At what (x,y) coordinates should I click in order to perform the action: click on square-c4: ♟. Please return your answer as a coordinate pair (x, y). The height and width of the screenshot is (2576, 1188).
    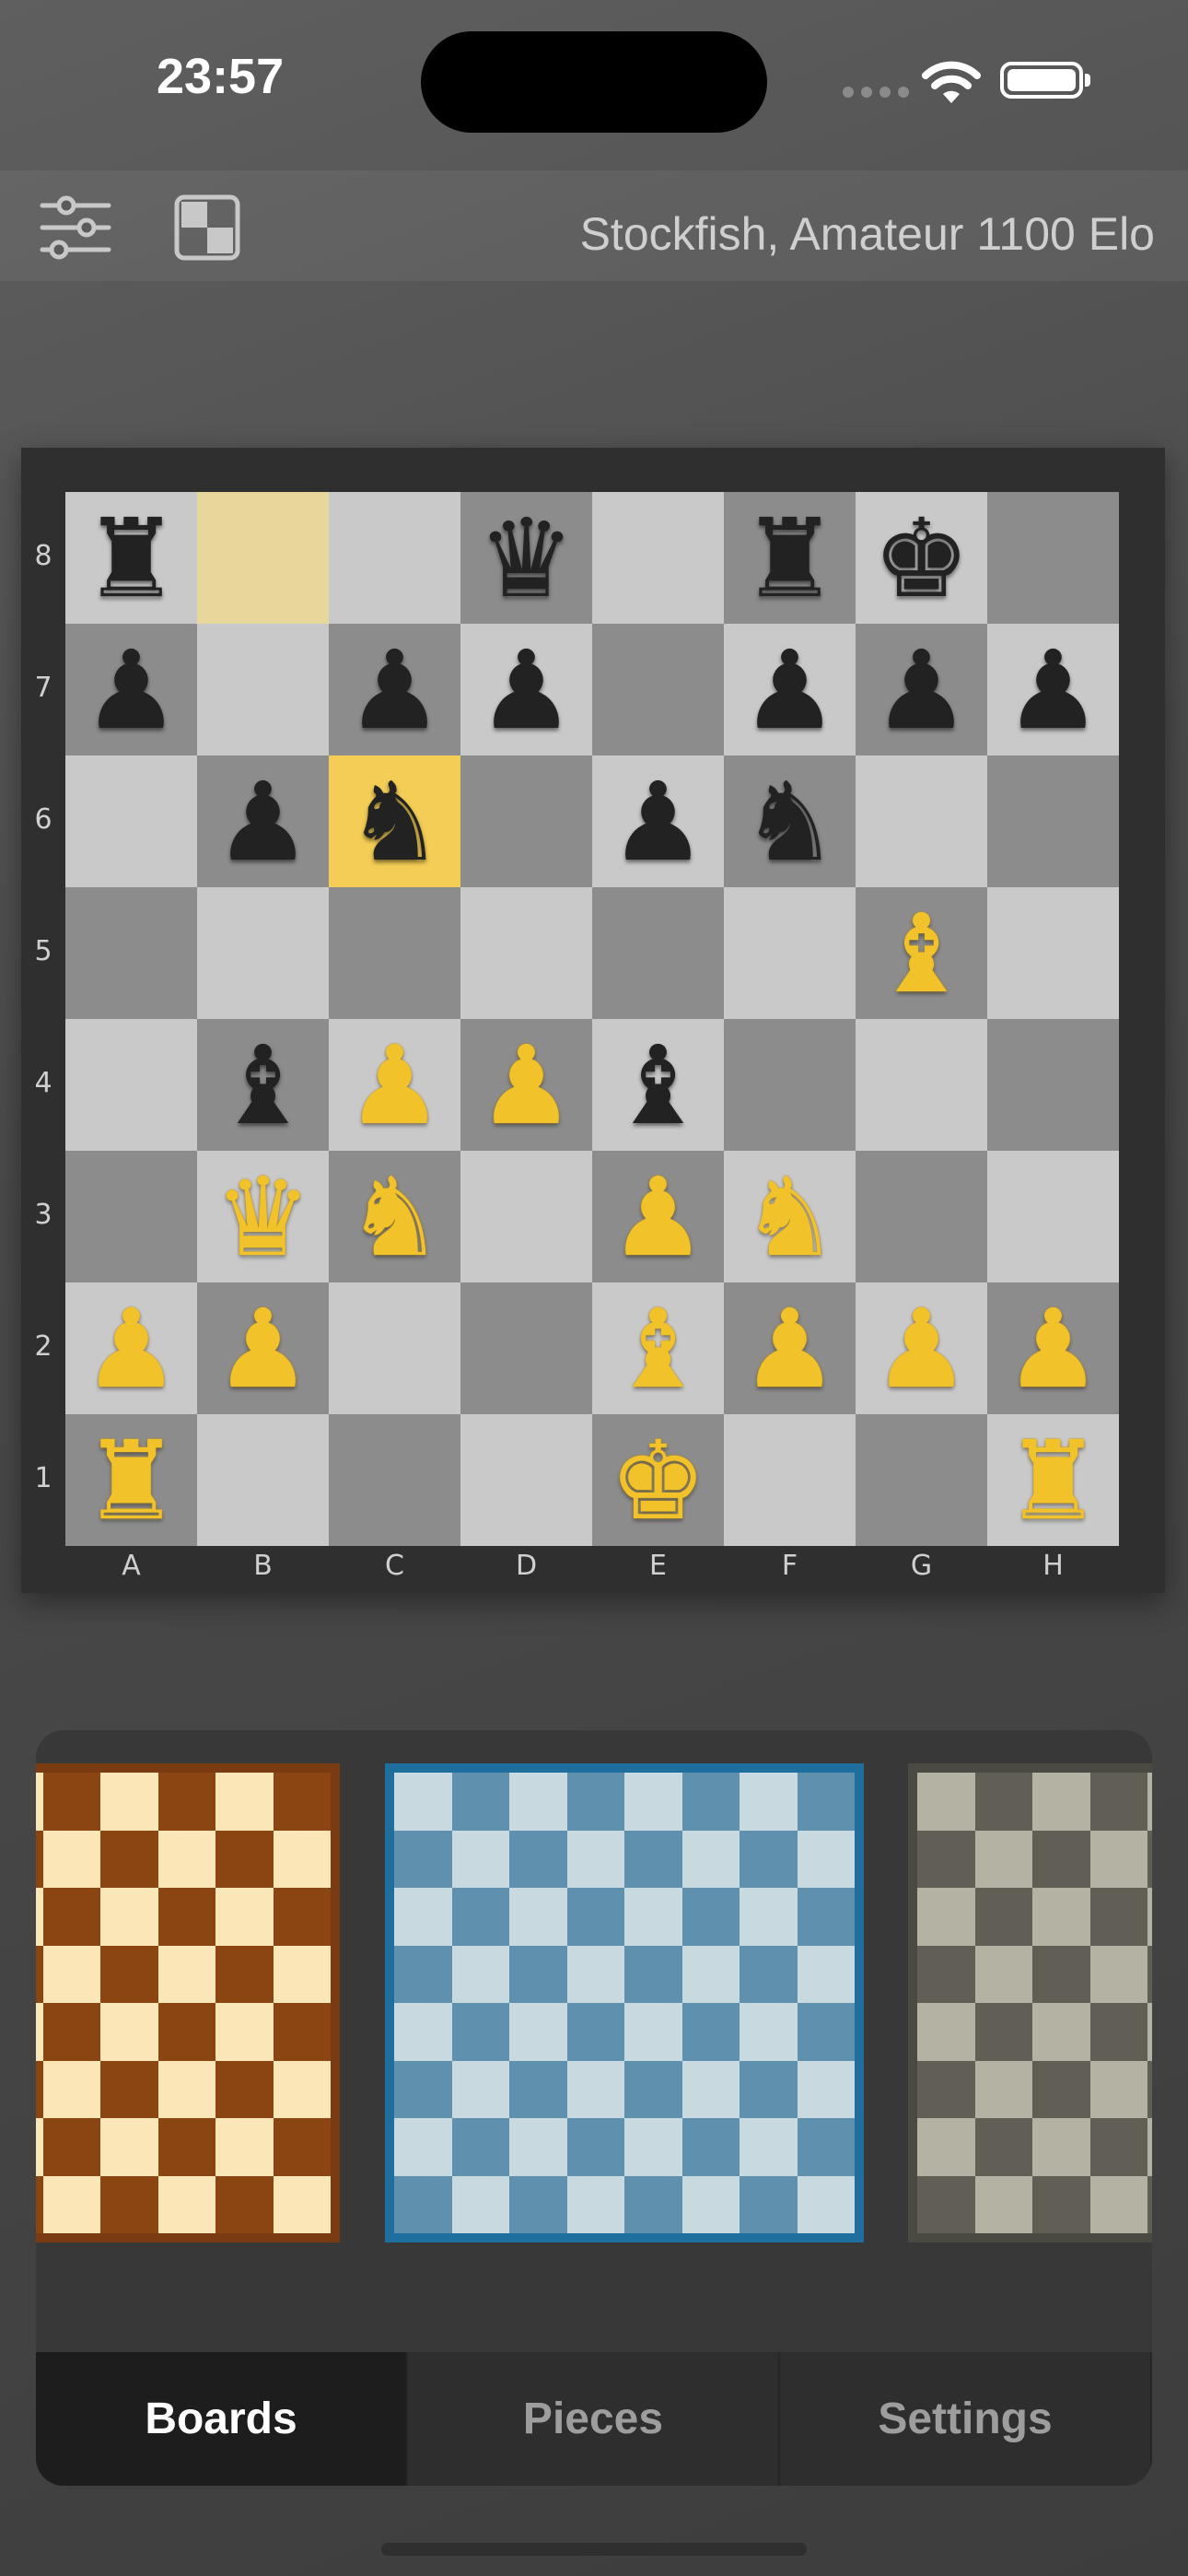
    Looking at the image, I should click on (394, 1085).